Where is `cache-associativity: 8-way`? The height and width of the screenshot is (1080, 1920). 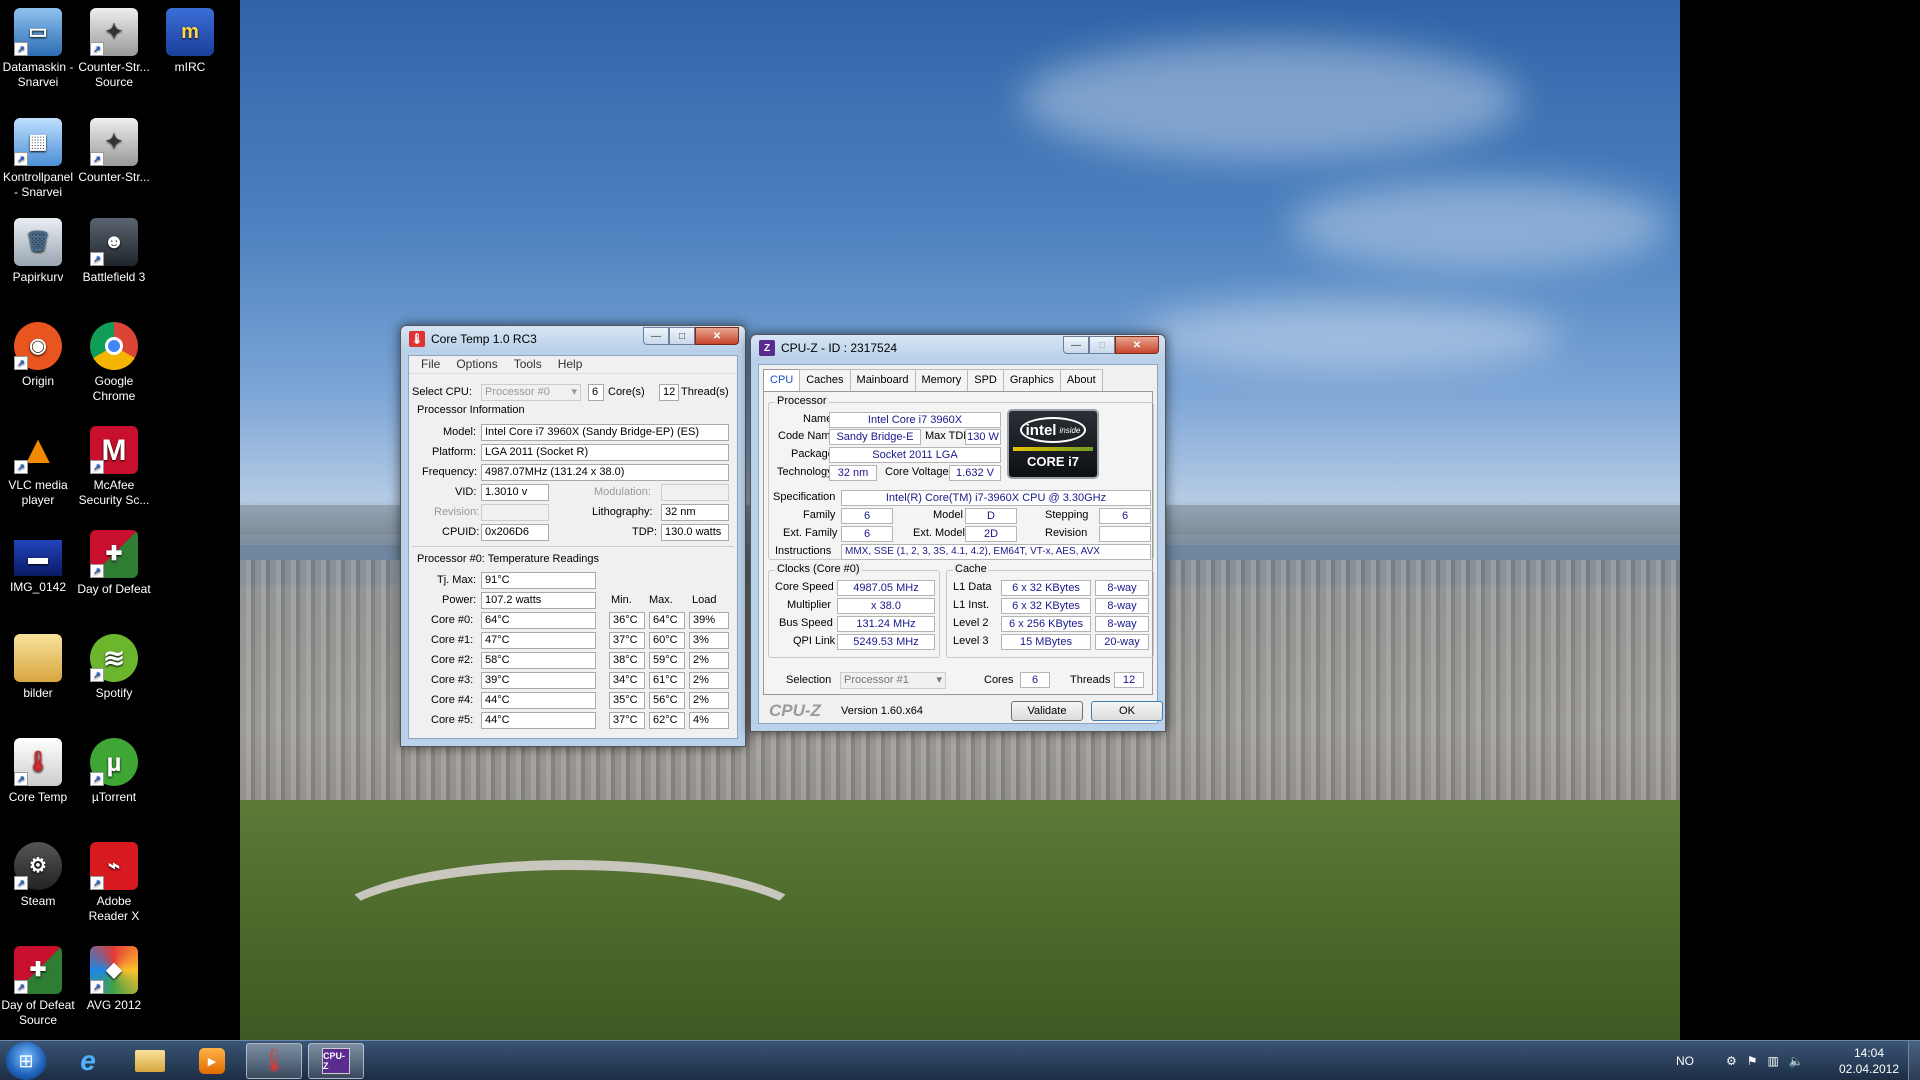
cache-associativity: 8-way is located at coordinates (1122, 606).